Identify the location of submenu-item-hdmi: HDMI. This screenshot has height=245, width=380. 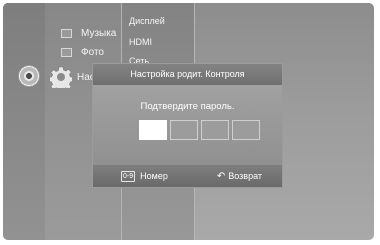
(140, 42).